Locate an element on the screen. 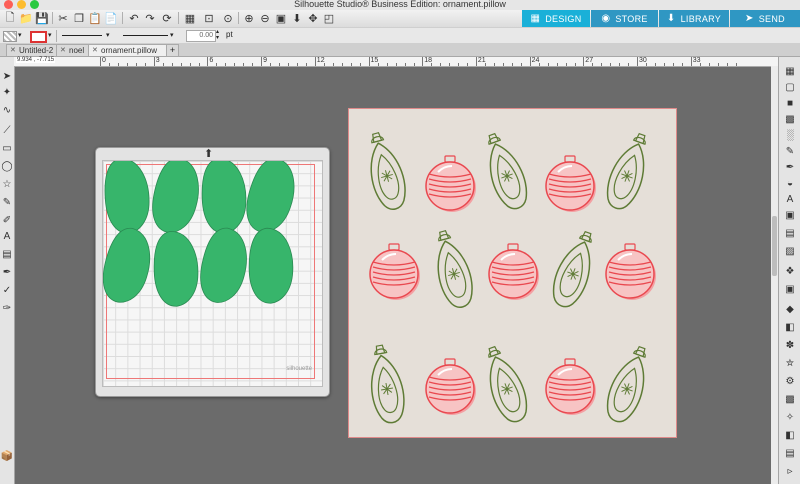 The height and width of the screenshot is (484, 800). zoom-selection-icon: ▣ is located at coordinates (281, 18).